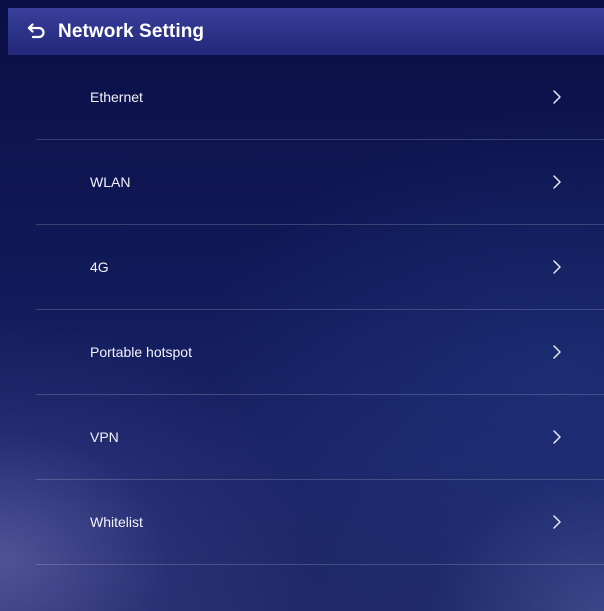 The height and width of the screenshot is (611, 604). What do you see at coordinates (104, 437) in the screenshot?
I see `menu-item-label: VPN` at bounding box center [104, 437].